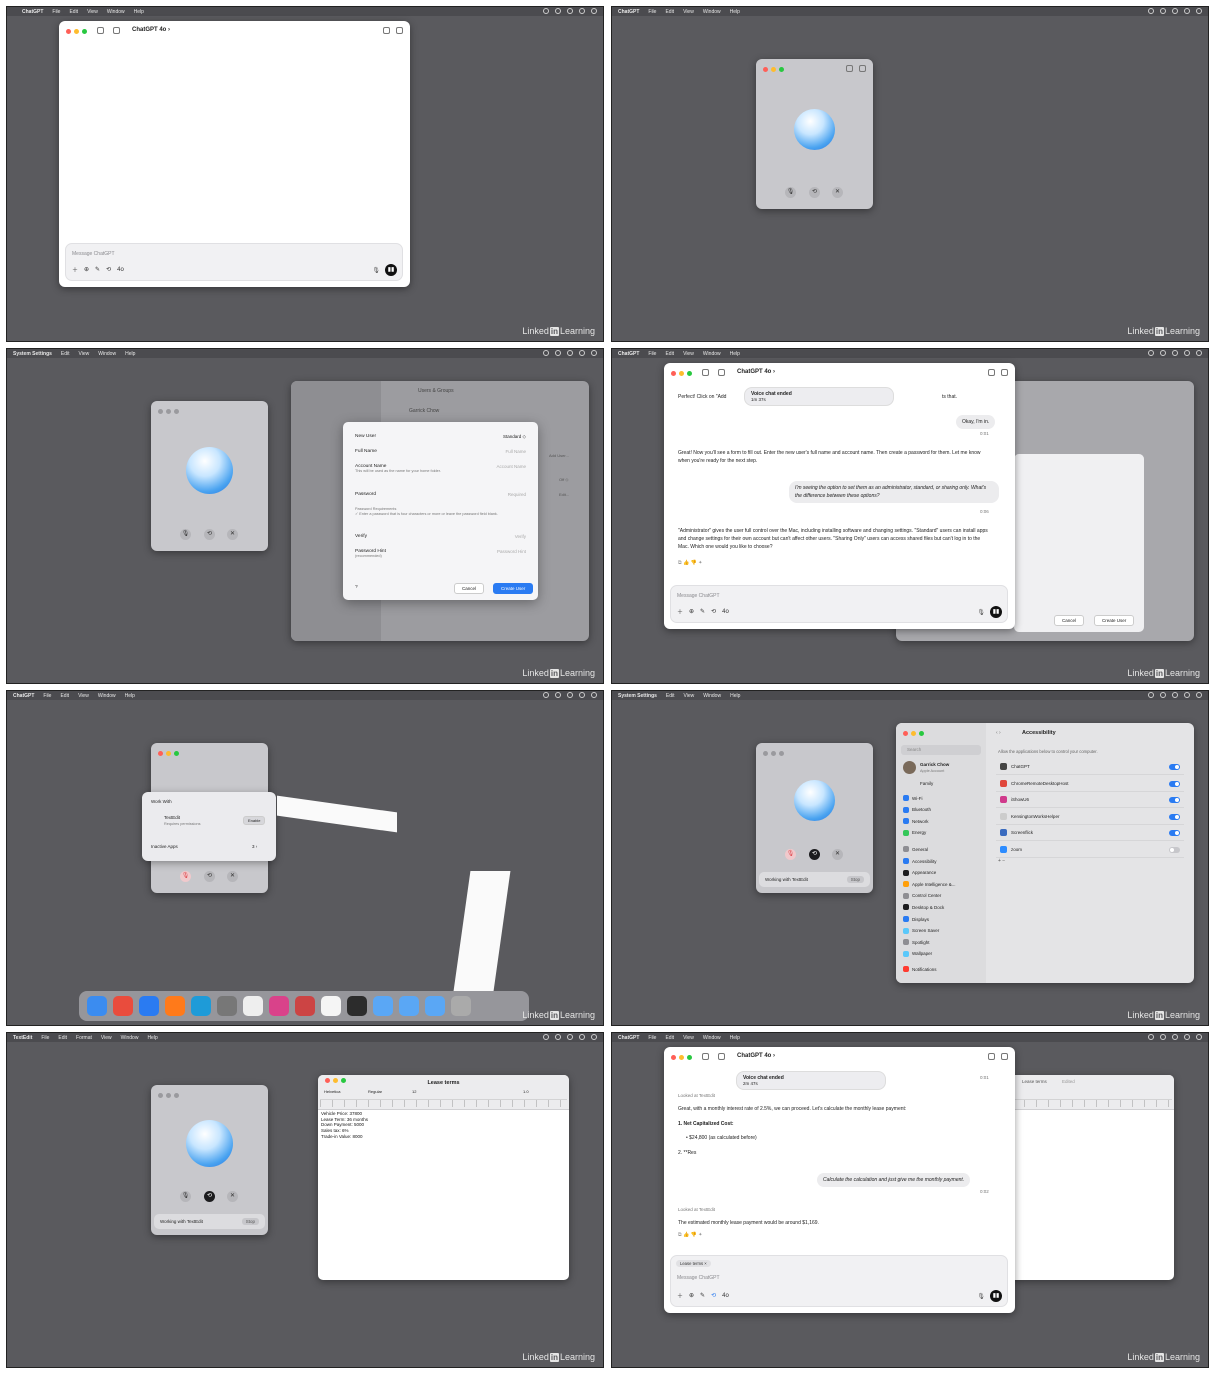  Describe the element at coordinates (1069, 620) in the screenshot. I see `bg-cancel-button: Cancel` at that location.